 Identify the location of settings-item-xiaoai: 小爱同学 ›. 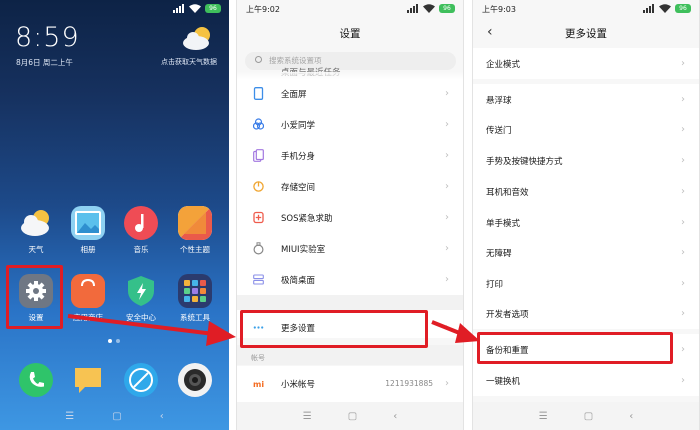
(350, 124).